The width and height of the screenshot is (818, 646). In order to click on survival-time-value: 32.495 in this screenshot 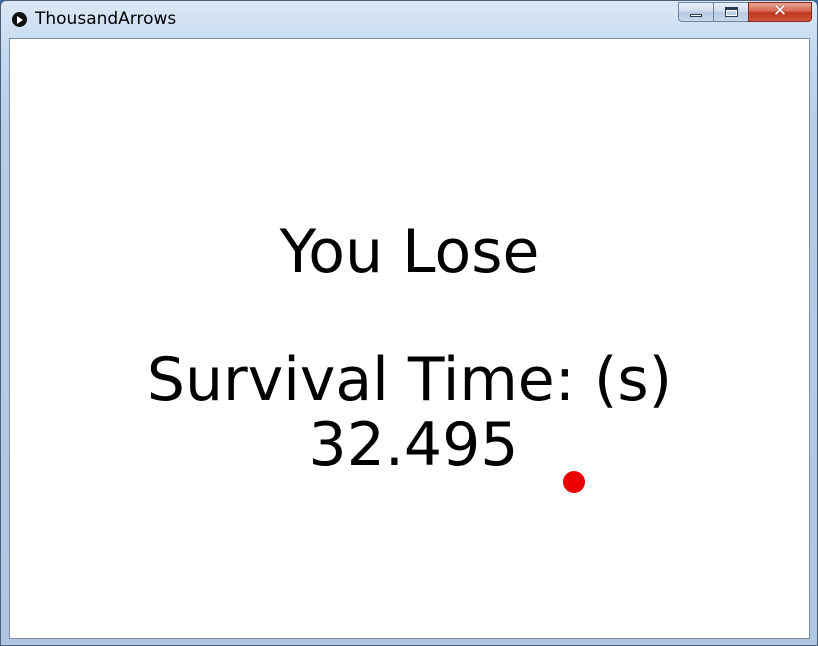, I will do `click(413, 445)`.